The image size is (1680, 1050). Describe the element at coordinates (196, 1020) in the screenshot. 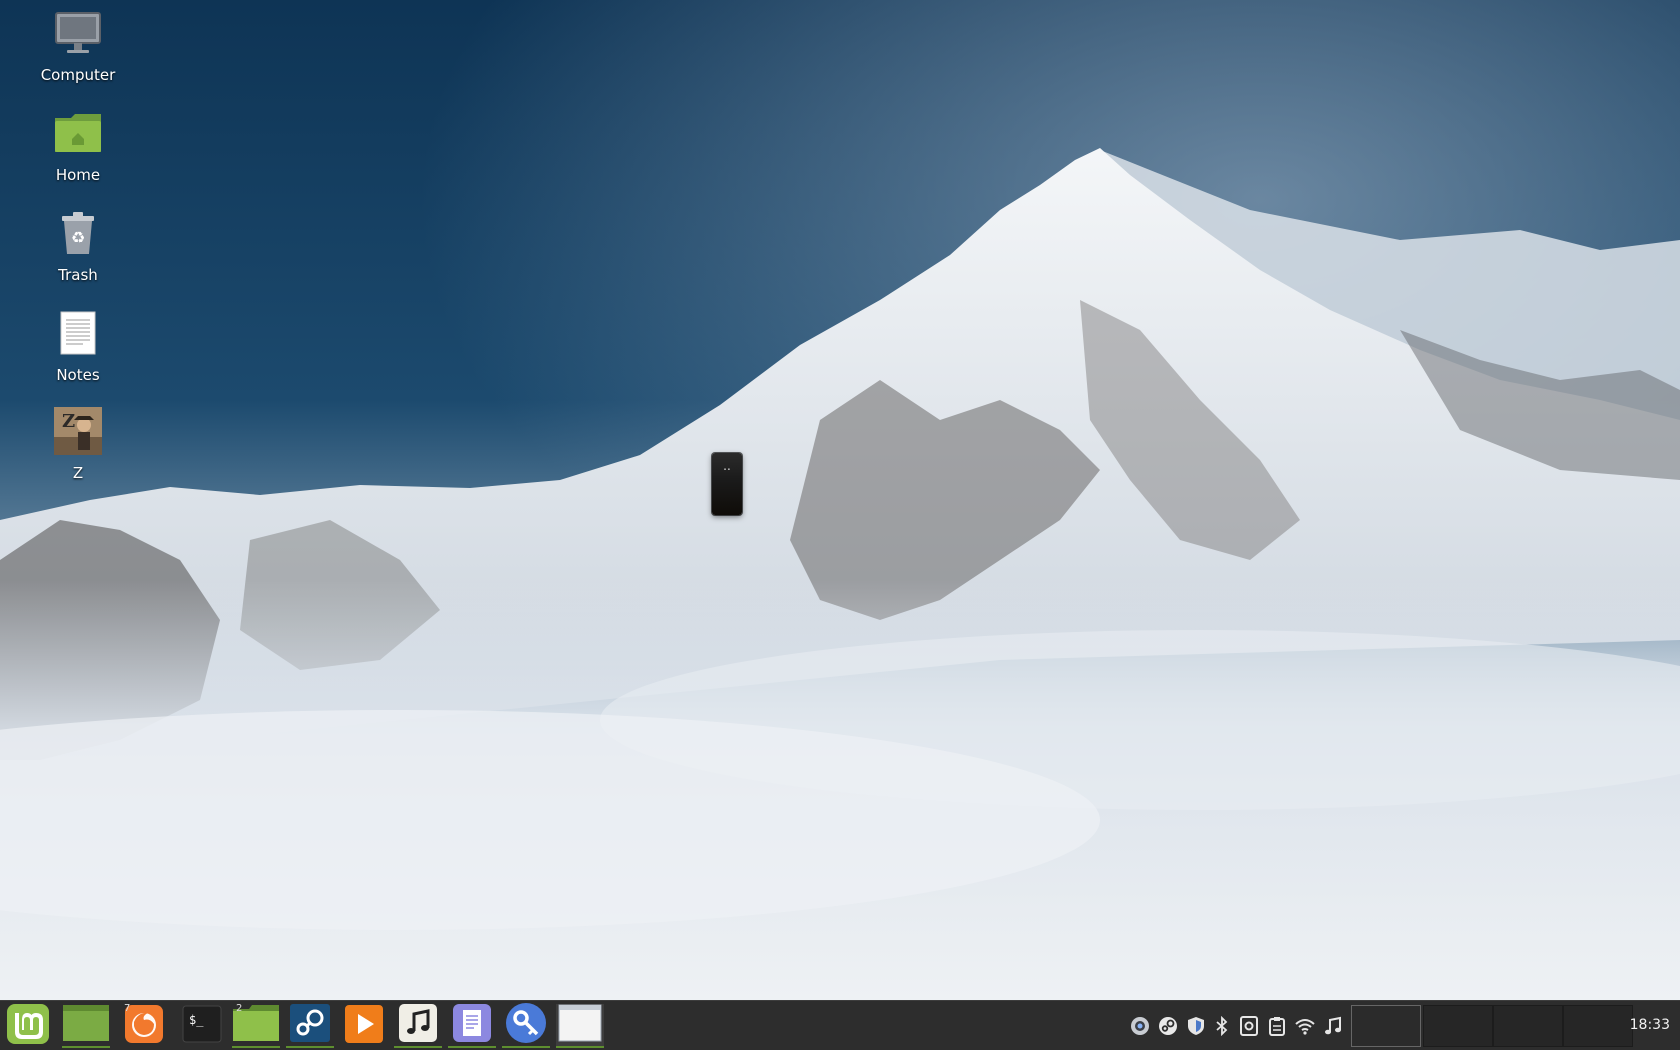

I see `terminal-prompt-text: $_` at that location.